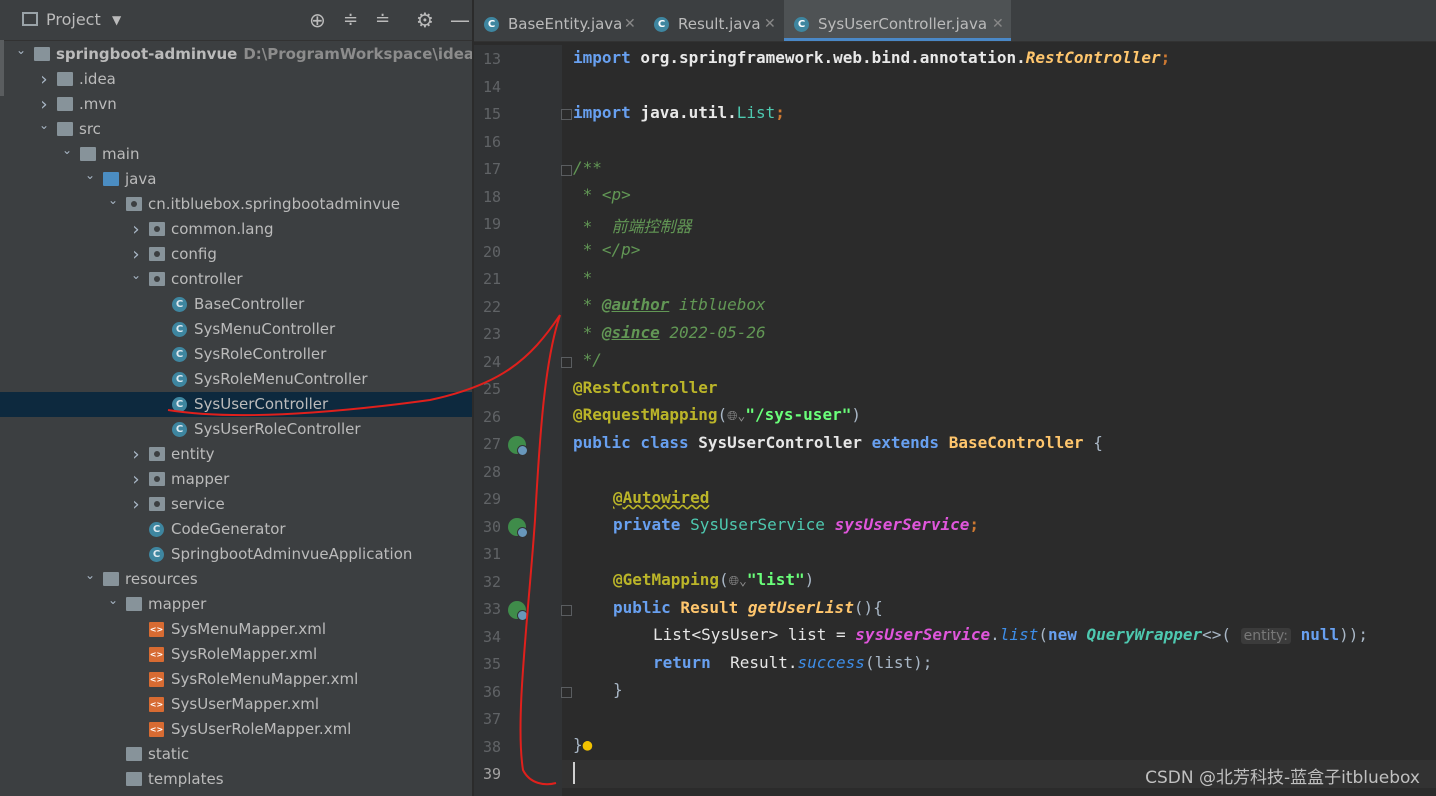 Image resolution: width=1436 pixels, height=796 pixels. What do you see at coordinates (518, 611) in the screenshot?
I see `spring-mapping-icon` at bounding box center [518, 611].